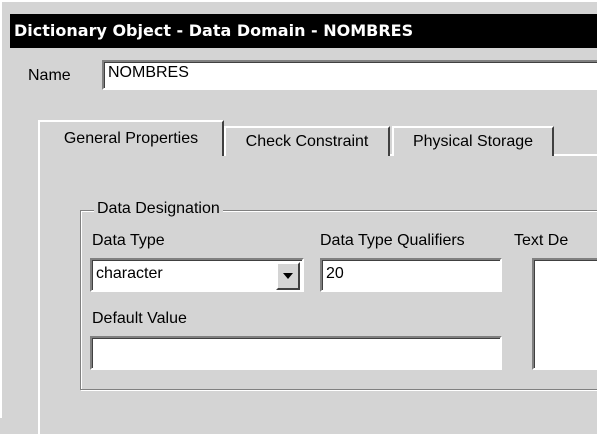 This screenshot has height=434, width=597. What do you see at coordinates (139, 318) in the screenshot?
I see `default-value-label: Default Value` at bounding box center [139, 318].